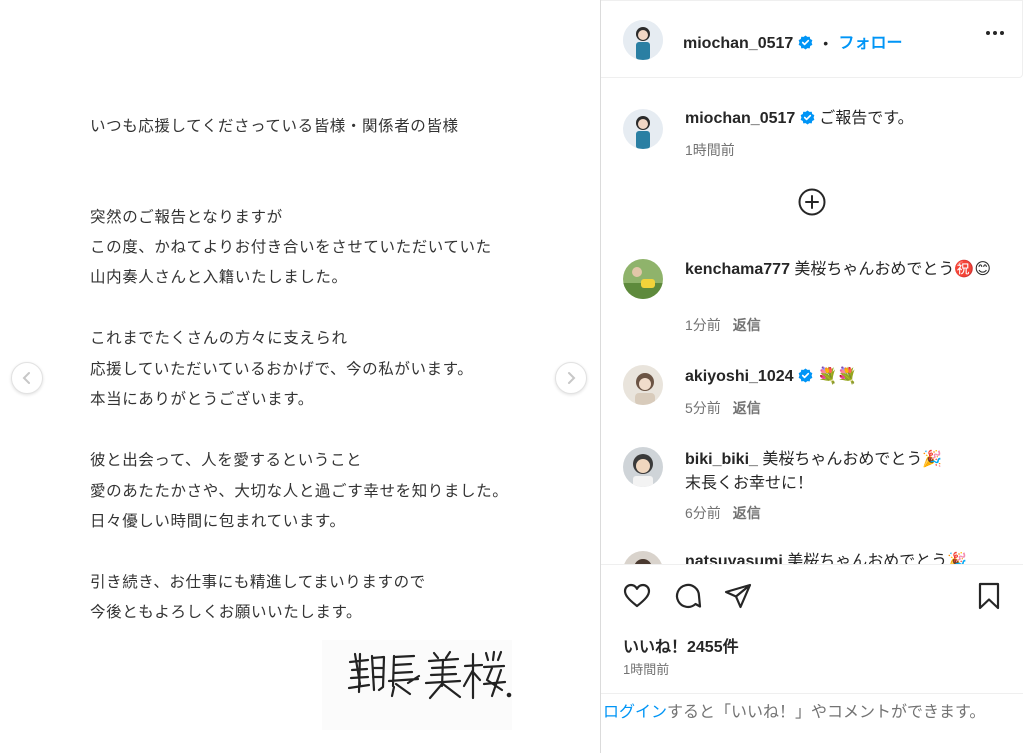 The image size is (1024, 753). I want to click on text-line: 突然のご報告となりますが, so click(186, 217).